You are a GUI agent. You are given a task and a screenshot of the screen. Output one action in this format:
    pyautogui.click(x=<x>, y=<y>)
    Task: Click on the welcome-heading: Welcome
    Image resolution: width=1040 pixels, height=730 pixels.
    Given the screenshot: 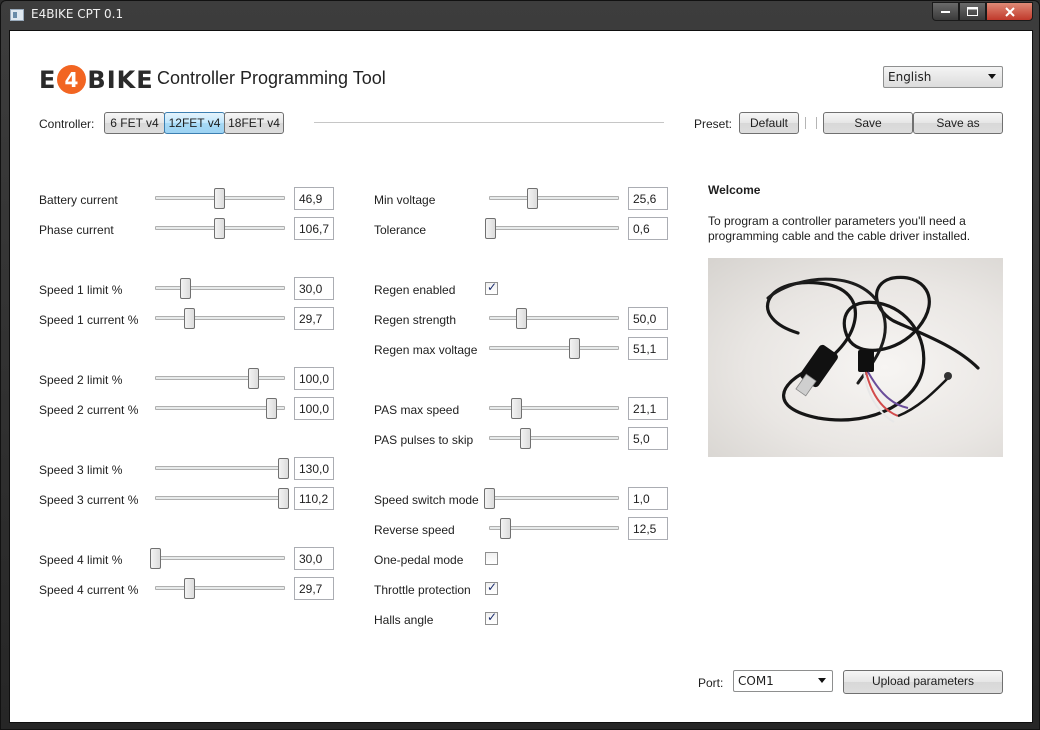 What is the action you would take?
    pyautogui.click(x=734, y=190)
    